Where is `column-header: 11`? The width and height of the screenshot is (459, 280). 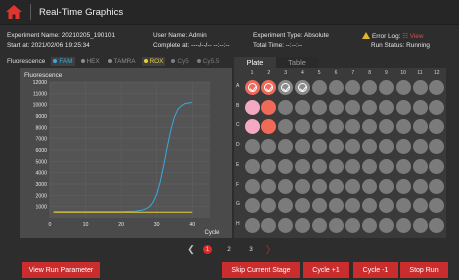
column-header: 11 is located at coordinates (420, 73).